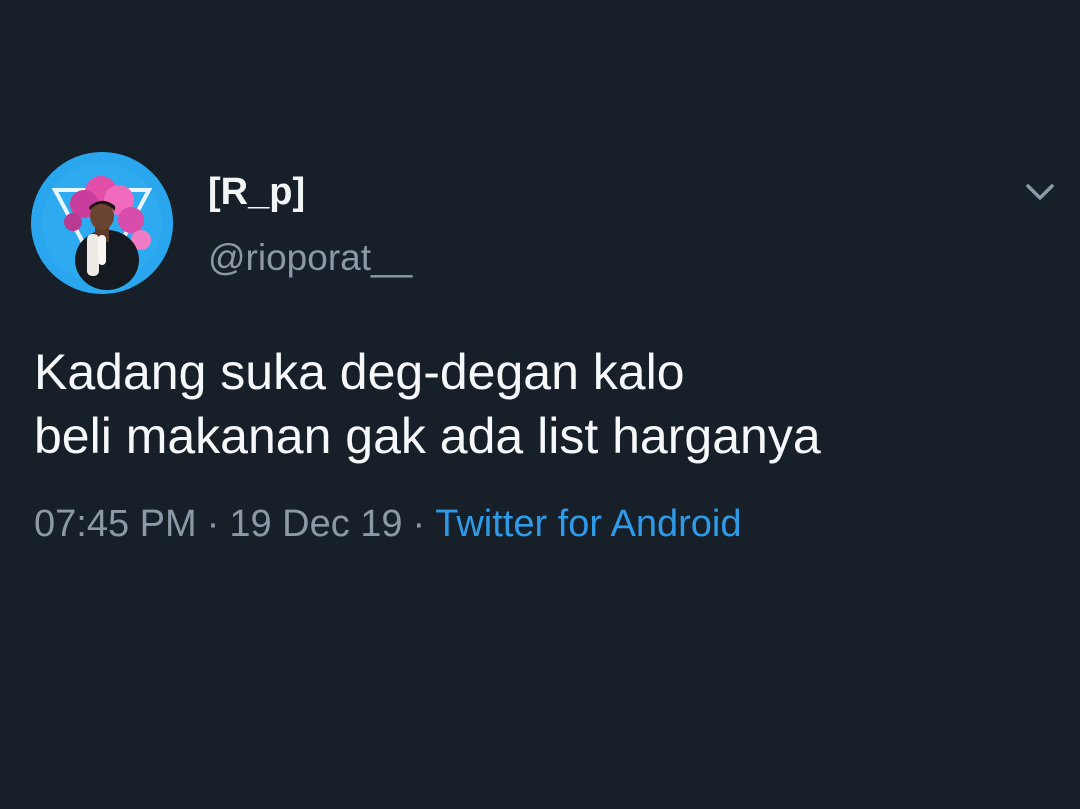 The image size is (1080, 809). I want to click on user-handle: @rioporat__, so click(310, 258).